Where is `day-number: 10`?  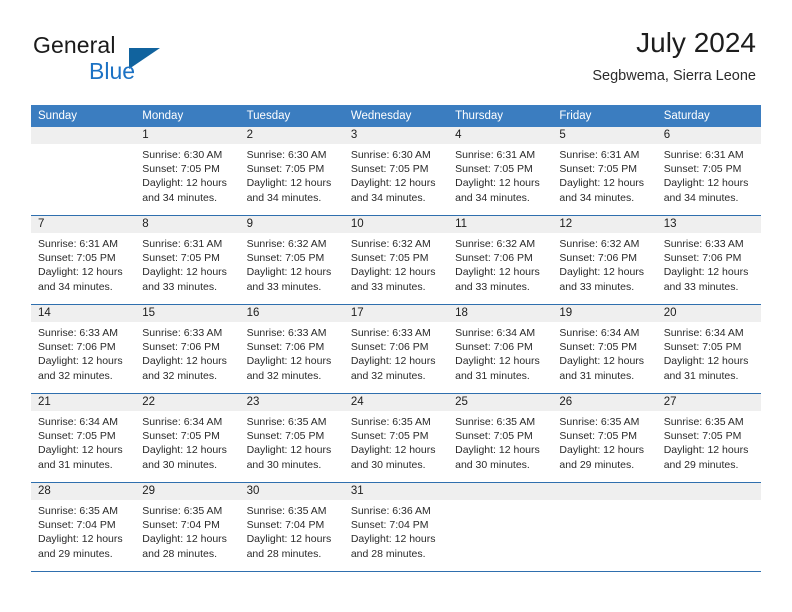
day-number: 10 is located at coordinates (396, 224).